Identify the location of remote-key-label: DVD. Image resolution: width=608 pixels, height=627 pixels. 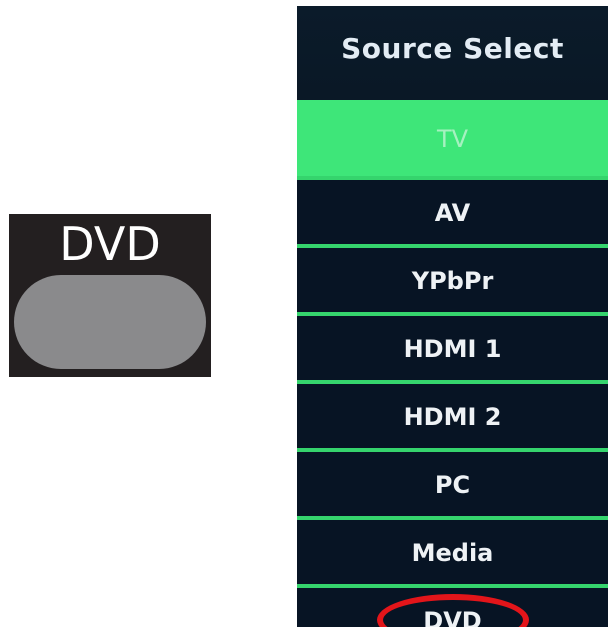
(110, 244).